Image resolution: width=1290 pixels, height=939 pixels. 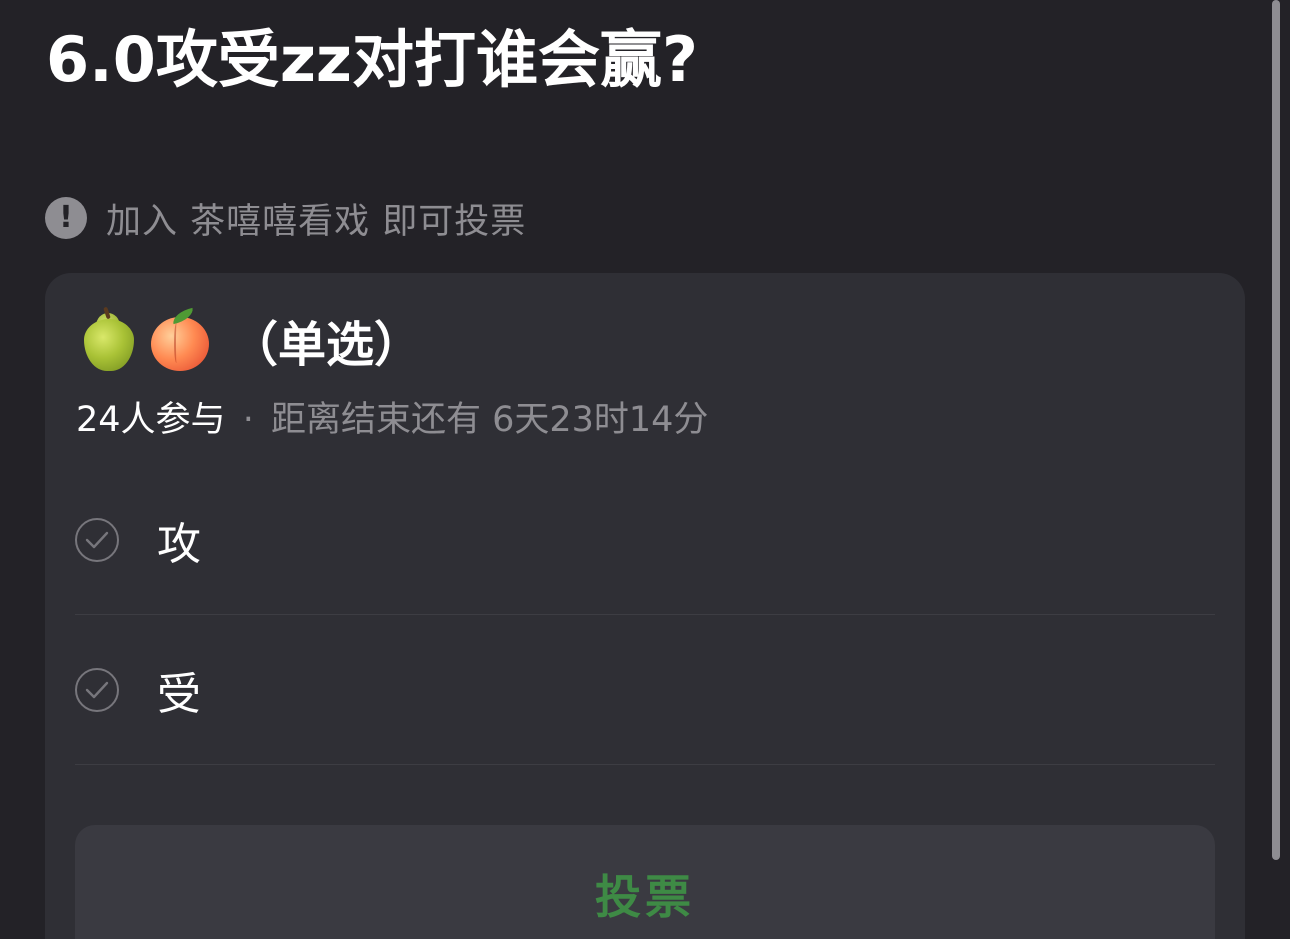 What do you see at coordinates (151, 420) in the screenshot?
I see `participant-count: 24人参与` at bounding box center [151, 420].